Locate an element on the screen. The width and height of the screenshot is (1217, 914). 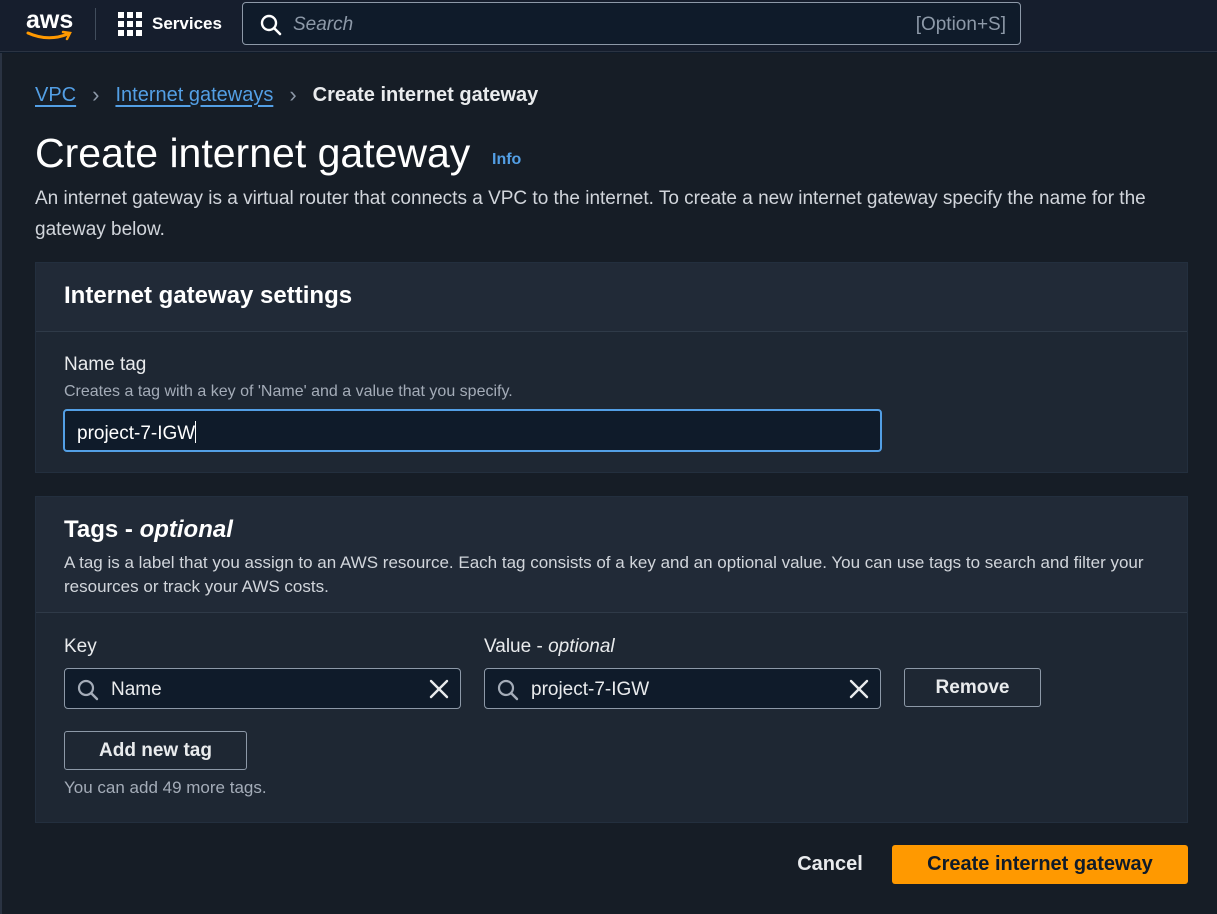
global-search-input: Search [Option+S] is located at coordinates (631, 23).